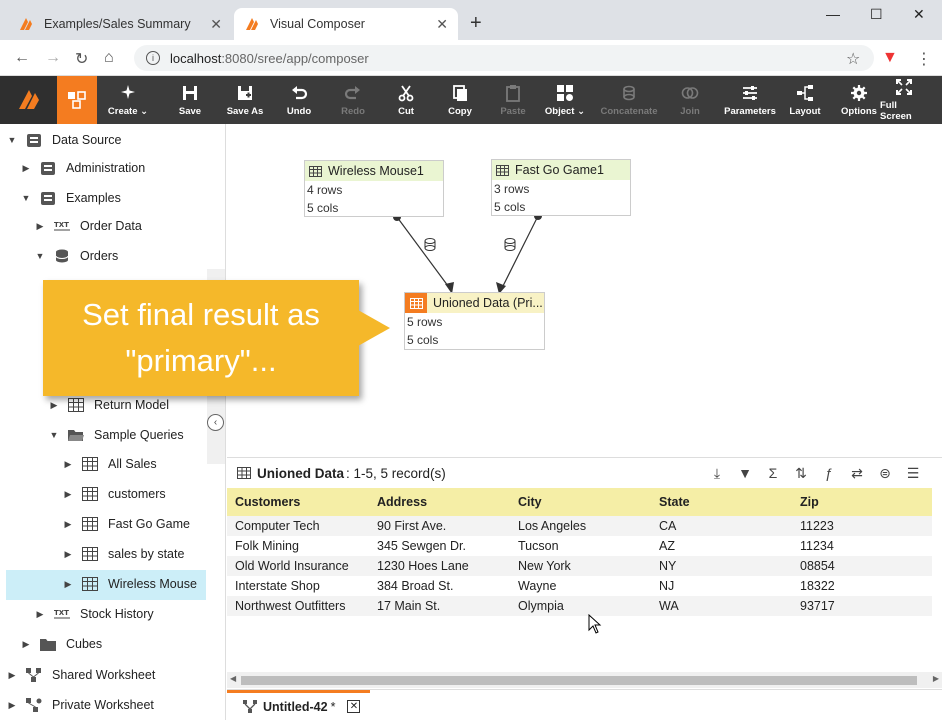 This screenshot has height=720, width=942. I want to click on tree-item-cubes: ▶ Cubes, so click(61, 644).